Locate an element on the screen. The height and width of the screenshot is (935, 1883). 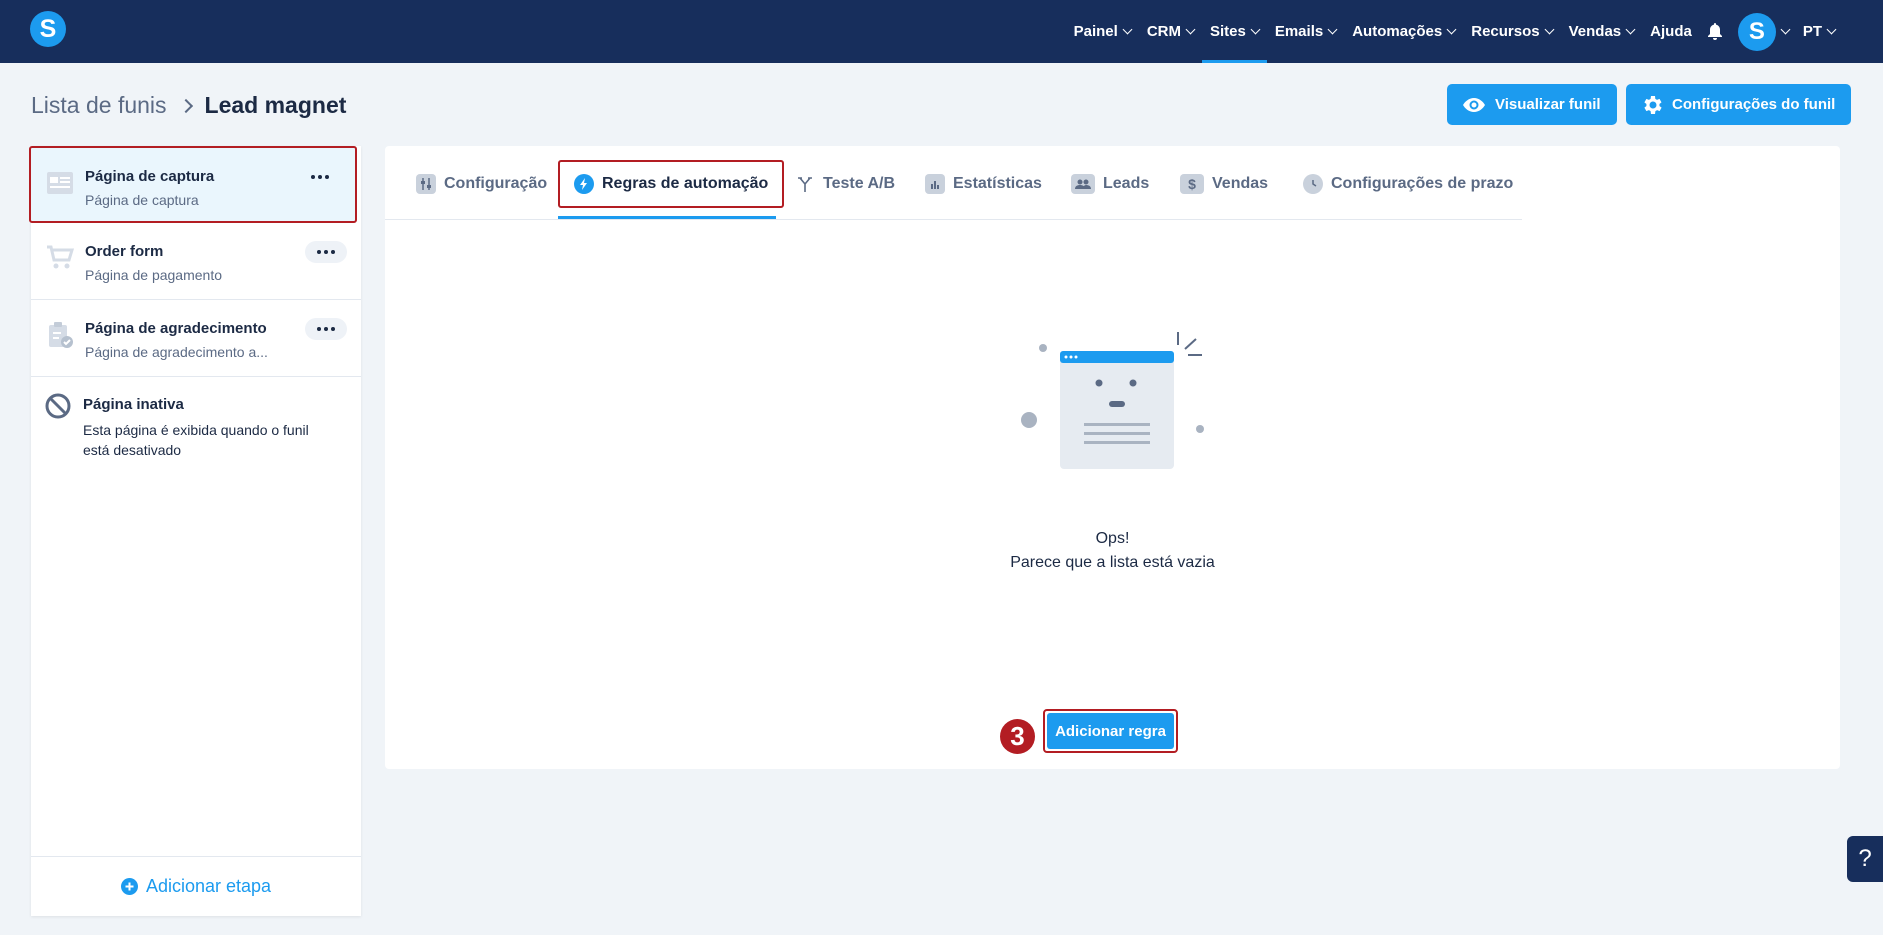
tab-estatisticas: Estatísticas is located at coordinates (983, 184).